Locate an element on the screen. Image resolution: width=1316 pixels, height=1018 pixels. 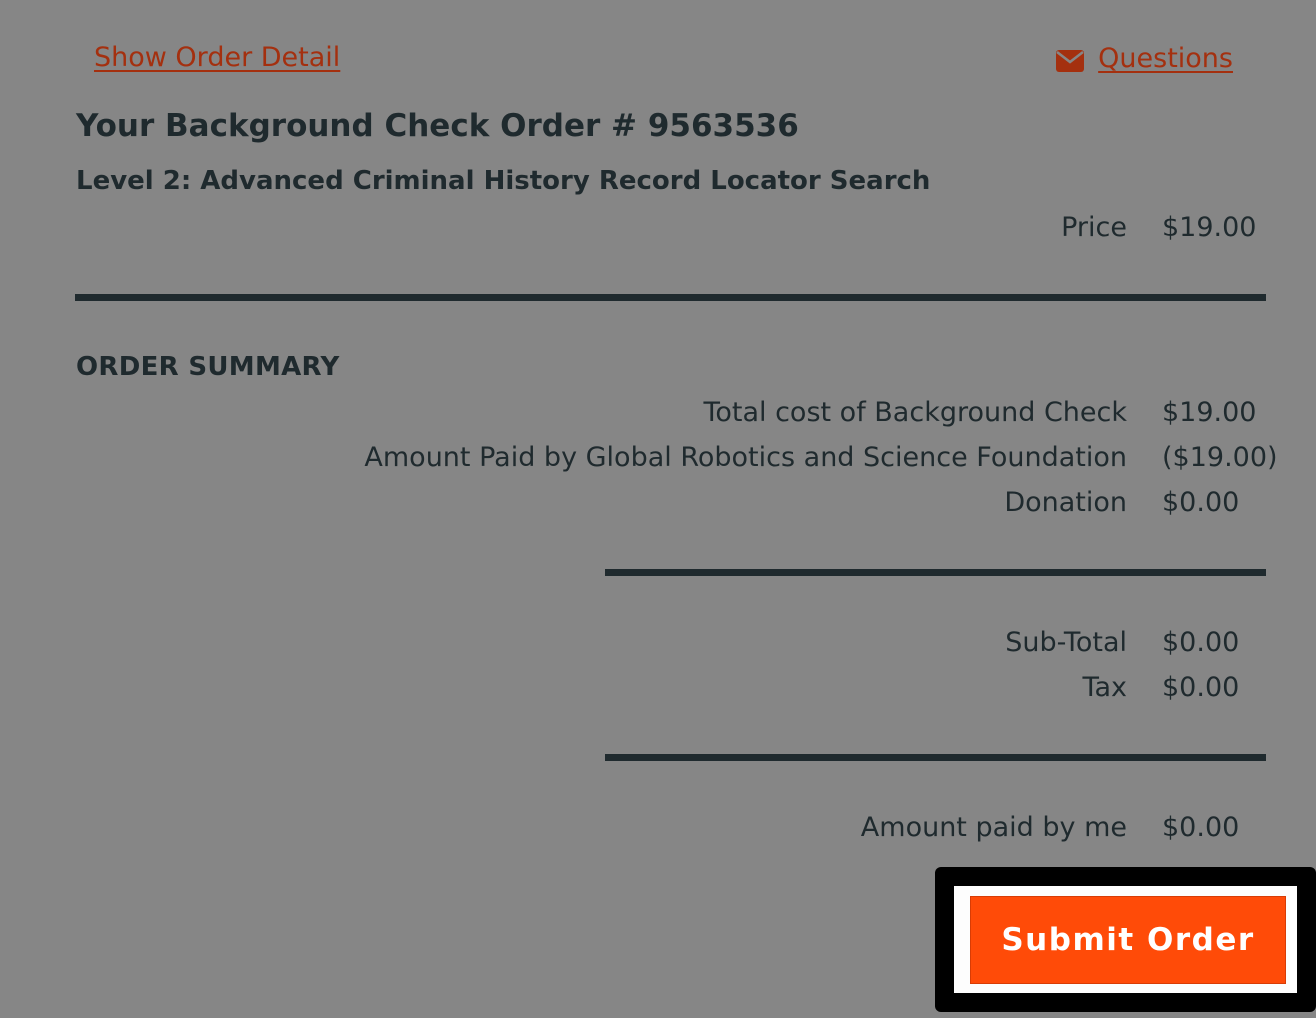
questions-link: Questions is located at coordinates (1144, 58).